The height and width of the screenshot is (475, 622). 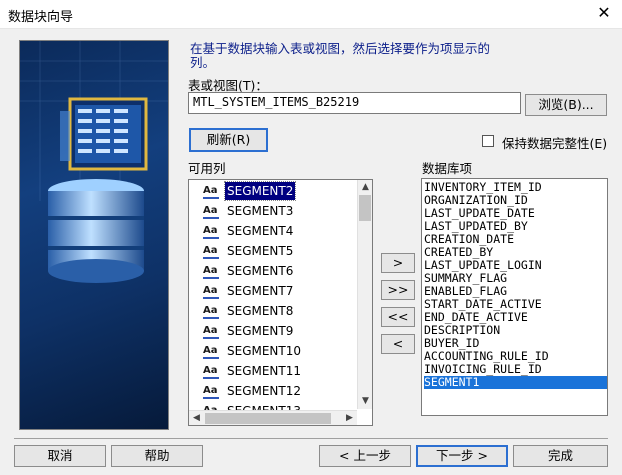 I want to click on help-button: 帮助, so click(x=157, y=456).